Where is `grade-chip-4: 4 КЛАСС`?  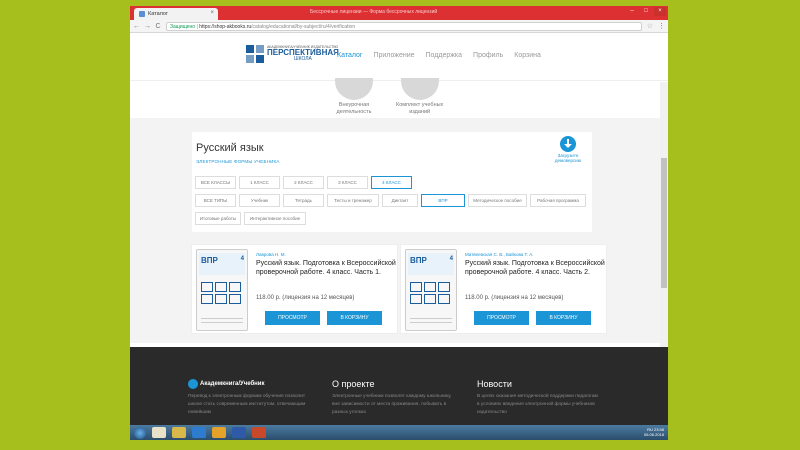
grade-chip-4: 4 КЛАСС is located at coordinates (391, 182).